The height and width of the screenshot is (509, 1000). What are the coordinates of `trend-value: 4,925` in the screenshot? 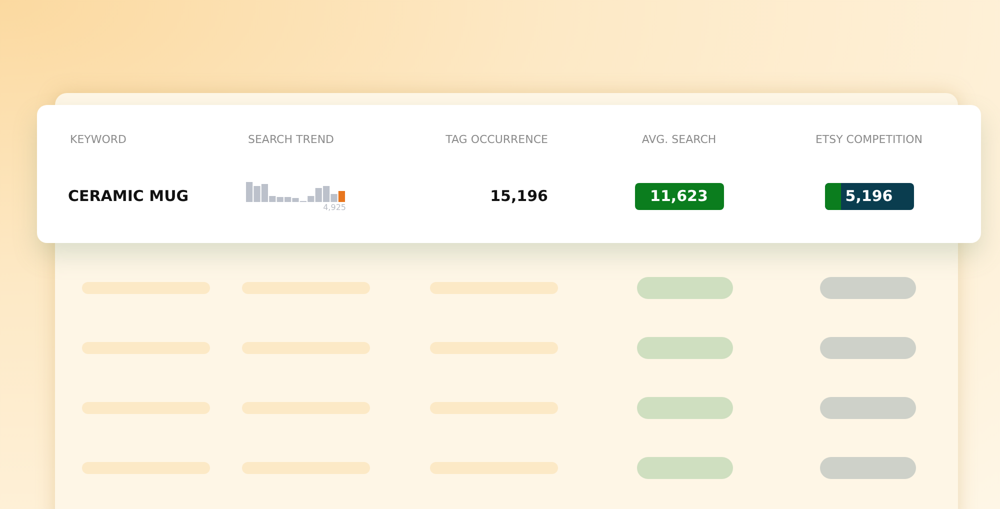 It's located at (334, 207).